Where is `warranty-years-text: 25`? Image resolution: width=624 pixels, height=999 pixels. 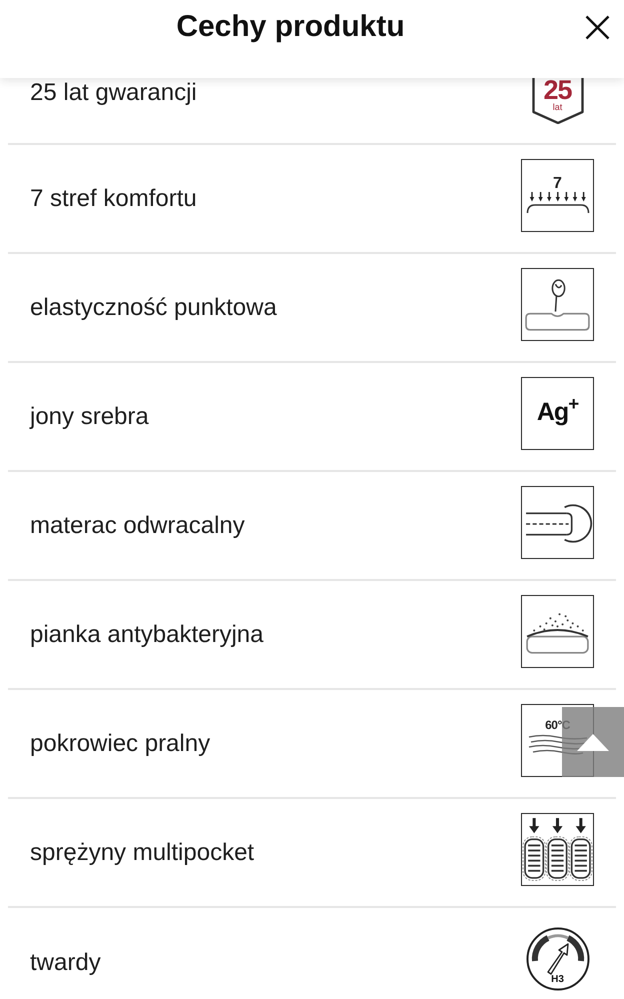
warranty-years-text: 25 is located at coordinates (557, 90).